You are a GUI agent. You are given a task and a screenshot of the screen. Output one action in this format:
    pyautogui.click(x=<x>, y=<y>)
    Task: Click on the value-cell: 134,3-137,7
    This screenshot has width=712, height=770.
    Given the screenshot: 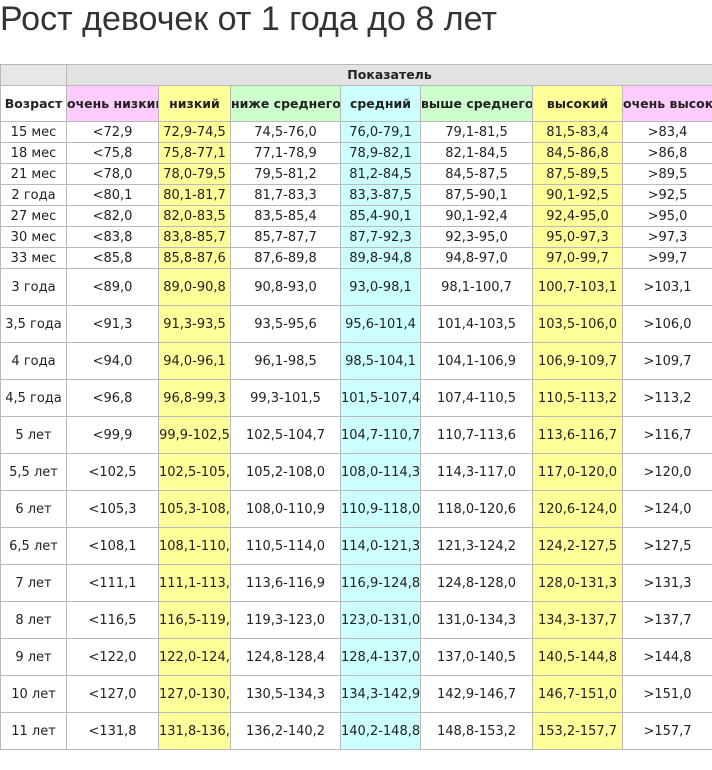 What is the action you would take?
    pyautogui.click(x=577, y=620)
    